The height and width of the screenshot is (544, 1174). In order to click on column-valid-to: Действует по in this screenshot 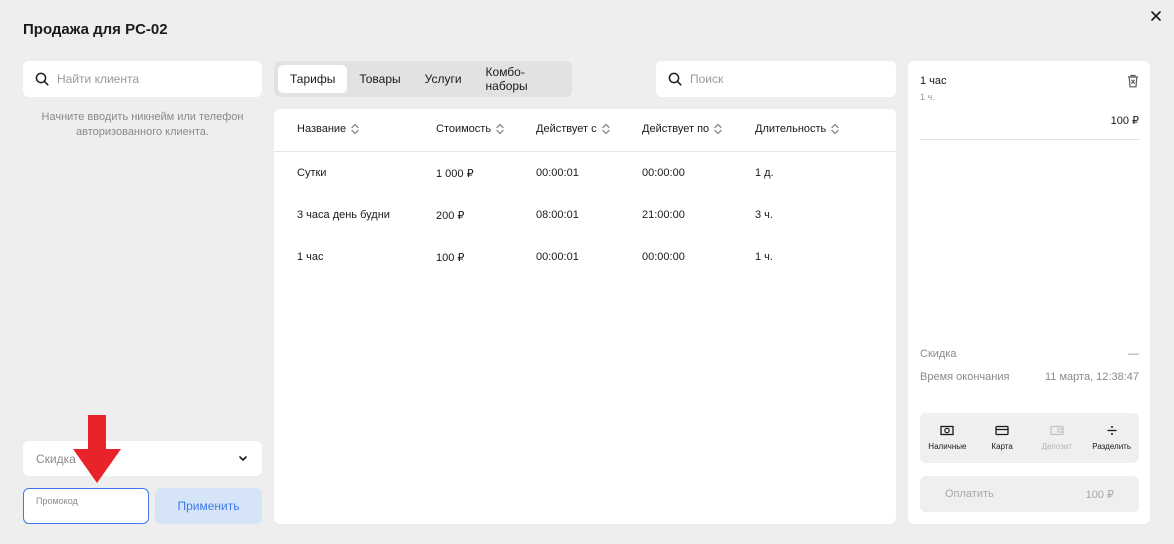, I will do `click(682, 129)`.